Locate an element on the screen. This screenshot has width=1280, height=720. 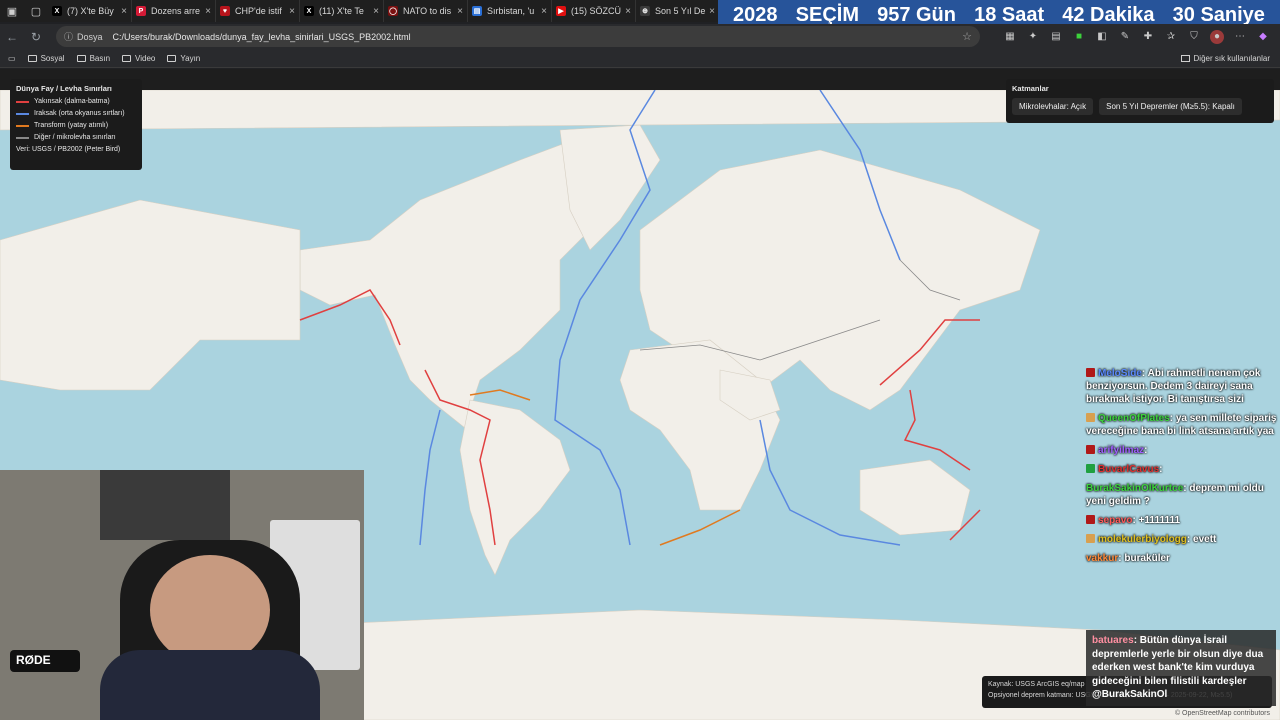
tab-title: (11) X'te Te is located at coordinates (341, 11).